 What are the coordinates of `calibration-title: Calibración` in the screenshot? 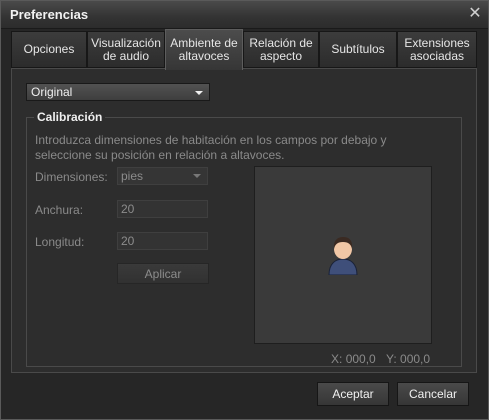 It's located at (70, 117).